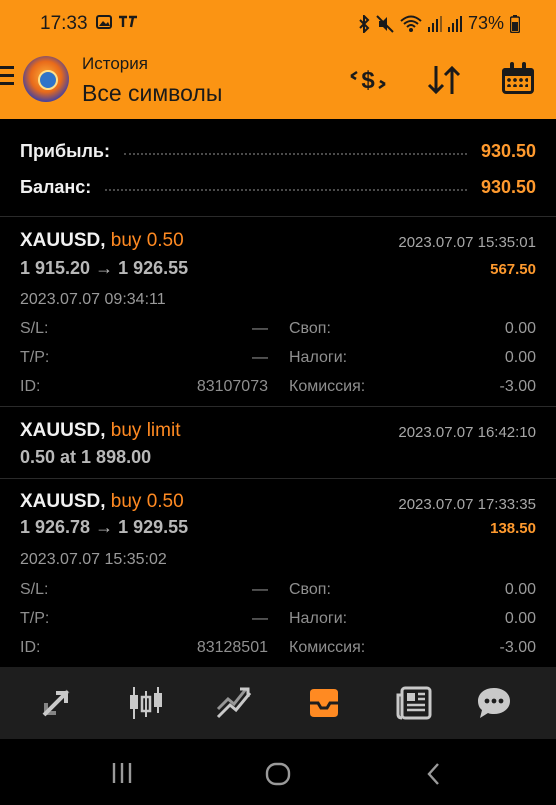  I want to click on profit-label: Прибыль:, so click(65, 150).